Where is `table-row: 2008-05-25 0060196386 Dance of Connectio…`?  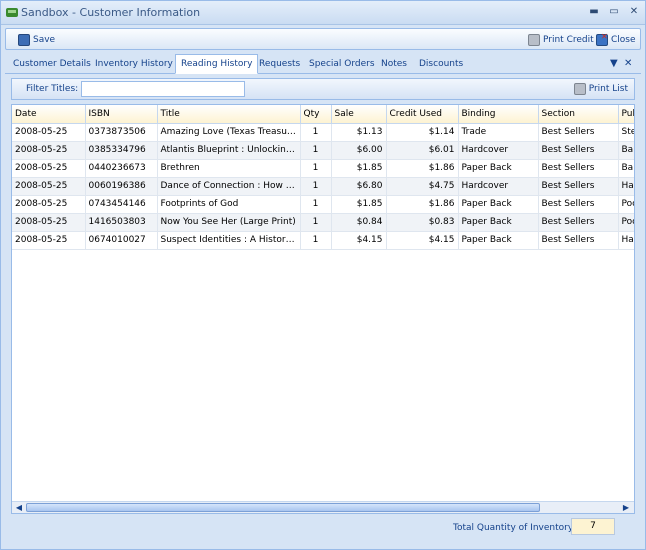
table-row: 2008-05-25 0060196386 Dance of Connectio… is located at coordinates (323, 186).